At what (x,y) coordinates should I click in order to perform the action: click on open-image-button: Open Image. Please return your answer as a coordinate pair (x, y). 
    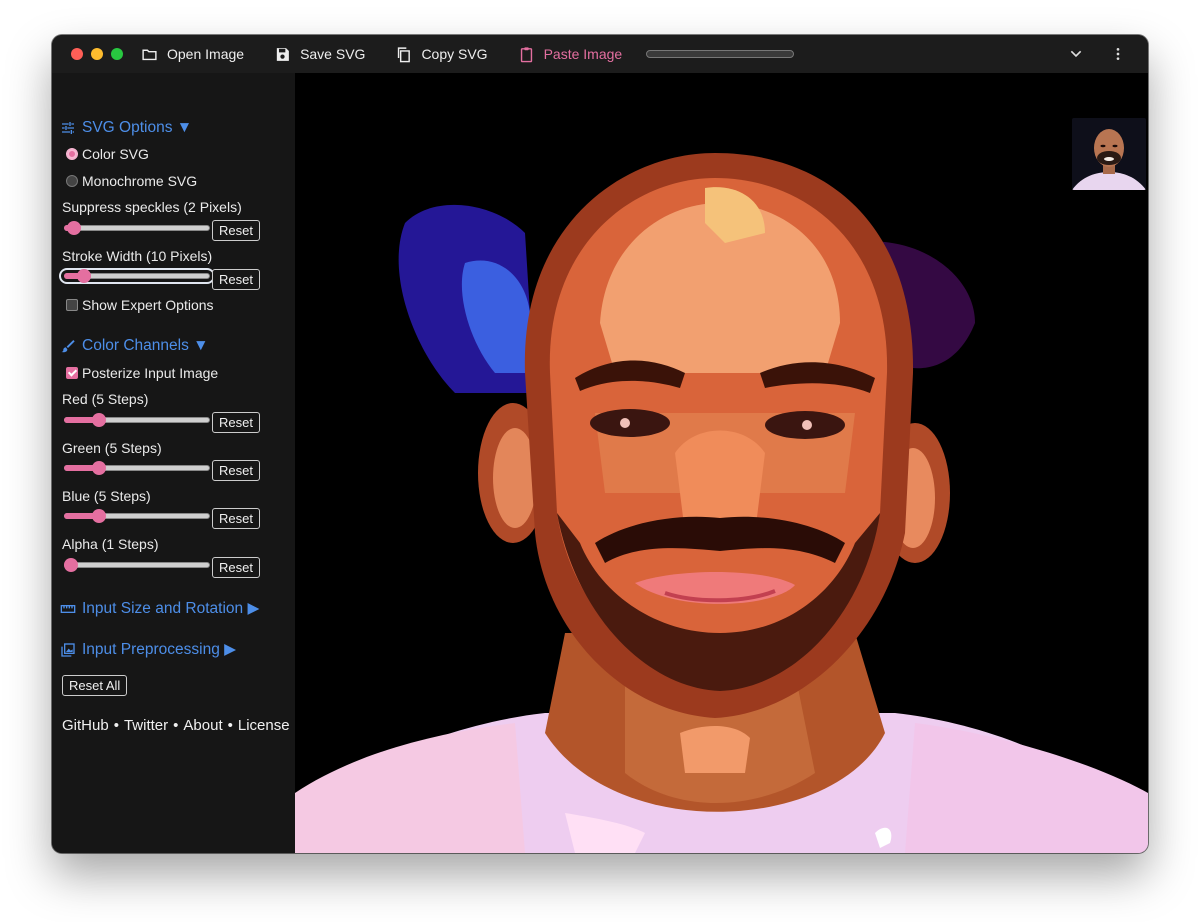
    Looking at the image, I should click on (192, 54).